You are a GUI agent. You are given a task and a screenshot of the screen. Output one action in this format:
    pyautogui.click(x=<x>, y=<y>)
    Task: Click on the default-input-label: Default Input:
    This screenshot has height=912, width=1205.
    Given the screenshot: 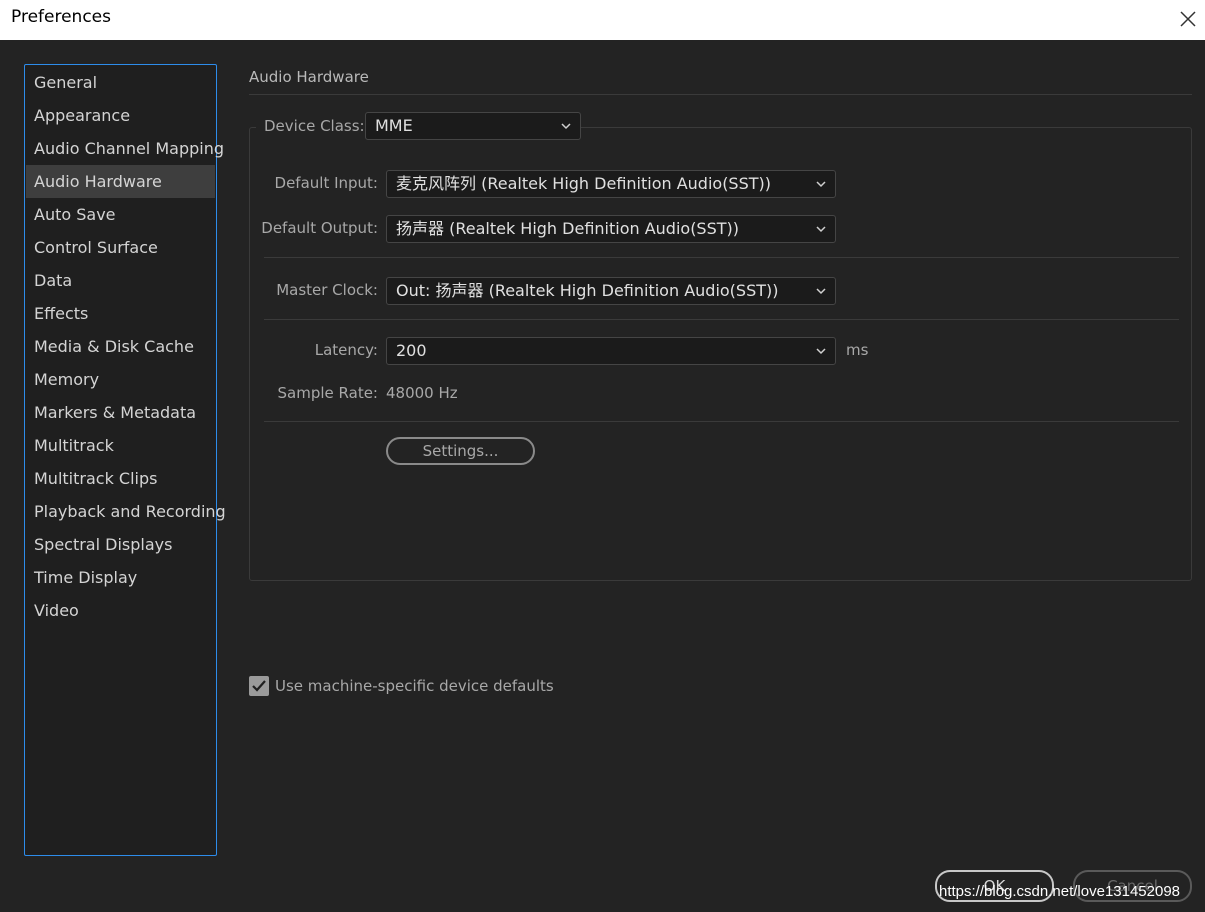 What is the action you would take?
    pyautogui.click(x=326, y=183)
    